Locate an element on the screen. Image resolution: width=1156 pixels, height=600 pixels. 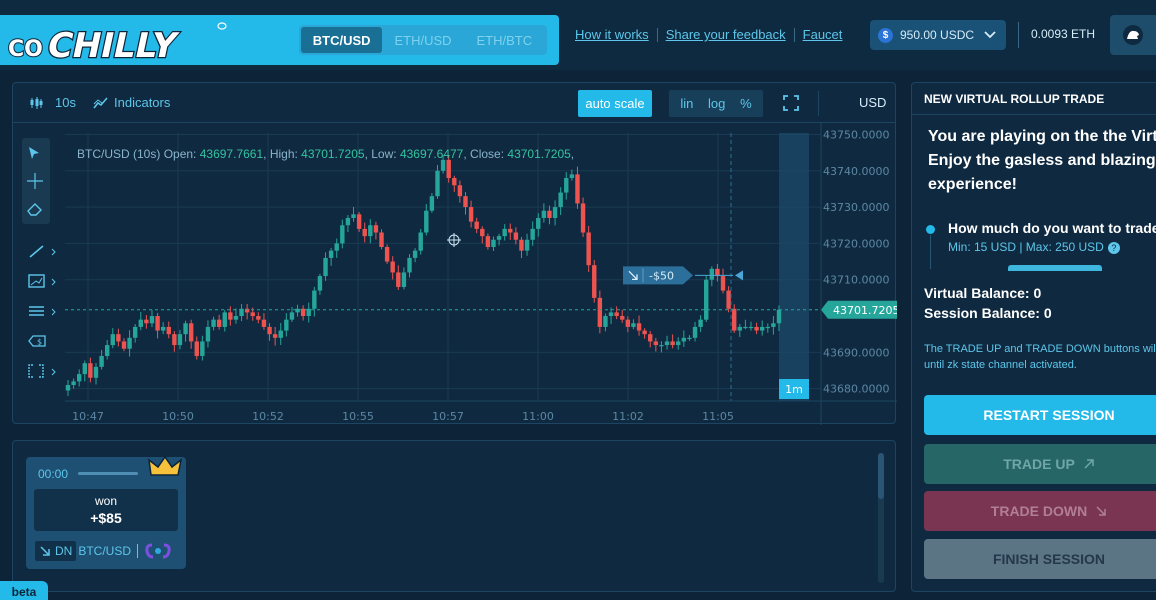
x-tick-label: 10:55 is located at coordinates (358, 416).